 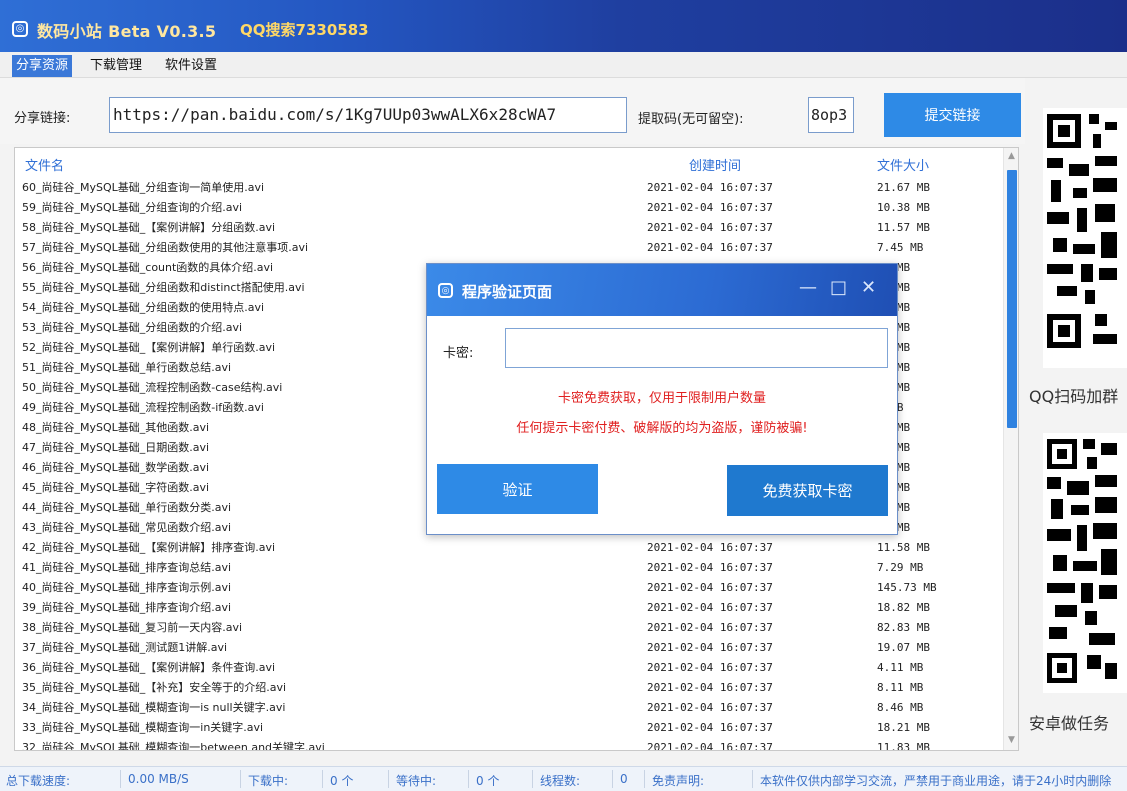 What do you see at coordinates (903, 647) in the screenshot?
I see `file-size-cell: 19.07 MB` at bounding box center [903, 647].